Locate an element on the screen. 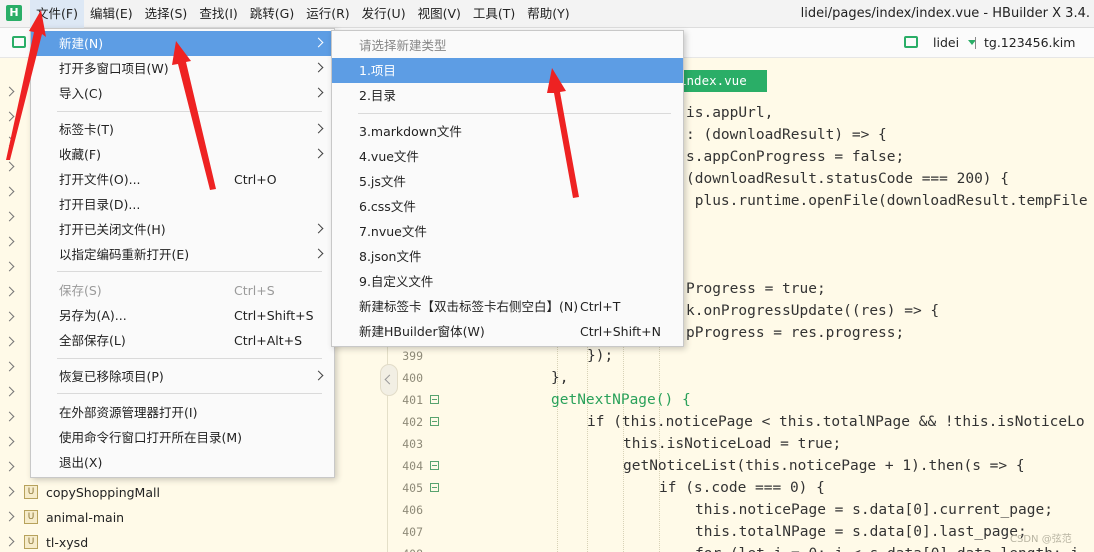 This screenshot has width=1094, height=552. project-name: tl-xysd is located at coordinates (67, 541).